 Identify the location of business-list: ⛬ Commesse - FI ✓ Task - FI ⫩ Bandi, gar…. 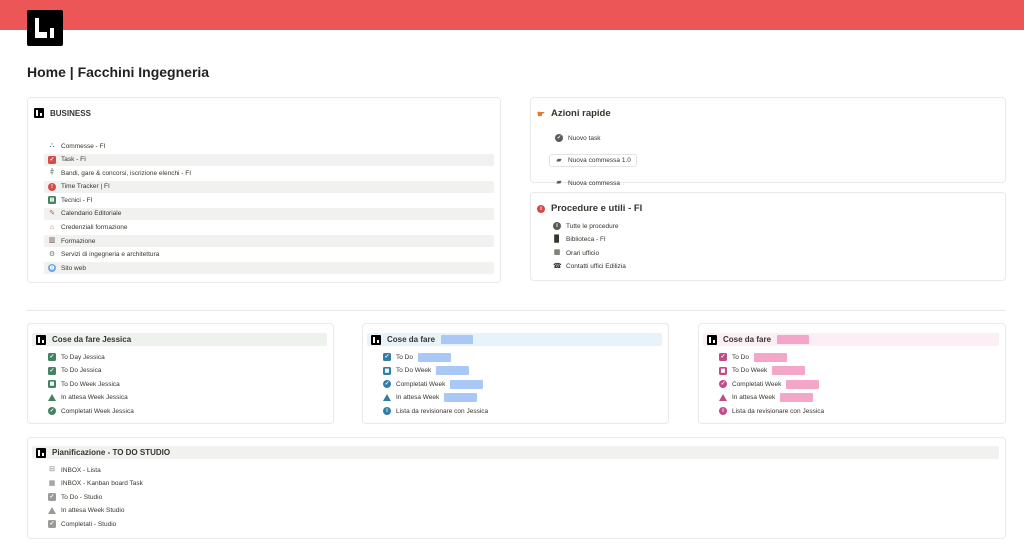
(269, 207).